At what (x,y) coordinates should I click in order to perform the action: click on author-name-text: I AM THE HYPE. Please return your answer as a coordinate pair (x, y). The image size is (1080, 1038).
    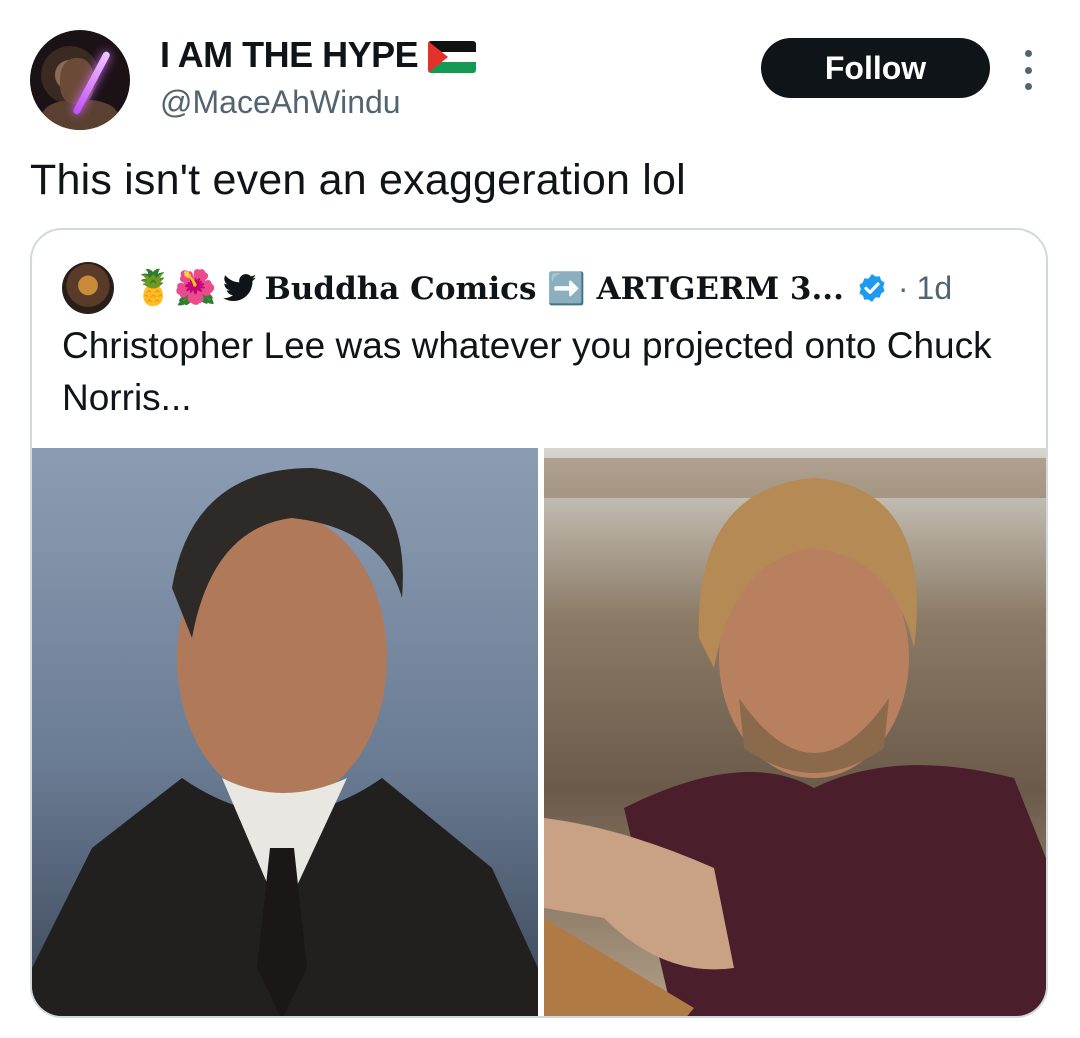
    Looking at the image, I should click on (289, 54).